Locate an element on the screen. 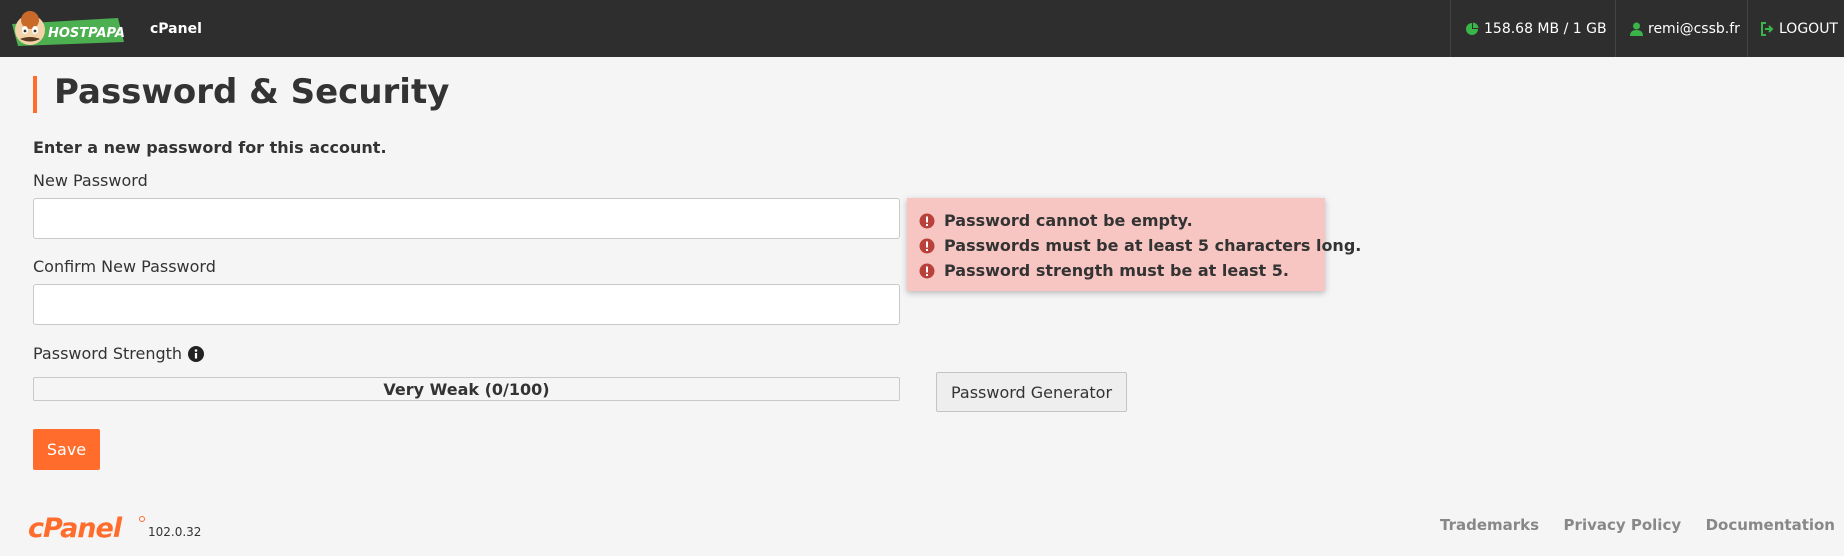  logout-icon is located at coordinates (1767, 28).